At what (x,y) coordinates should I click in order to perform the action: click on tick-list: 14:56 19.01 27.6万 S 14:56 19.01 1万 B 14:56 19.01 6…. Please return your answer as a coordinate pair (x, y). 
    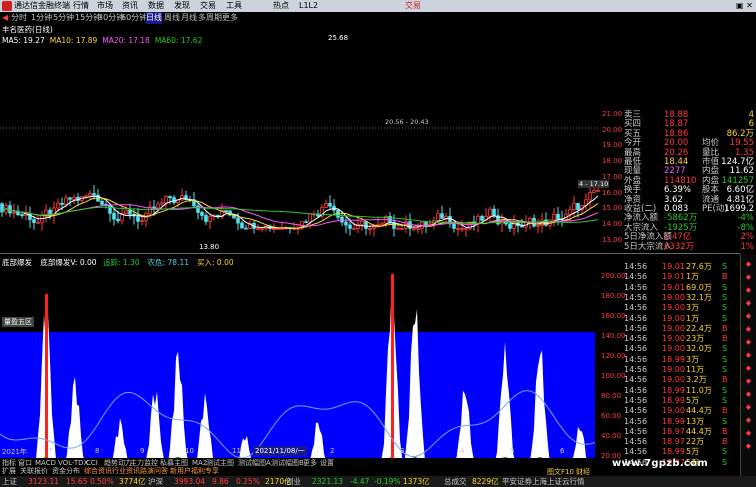
    Looking at the image, I should click on (681, 369).